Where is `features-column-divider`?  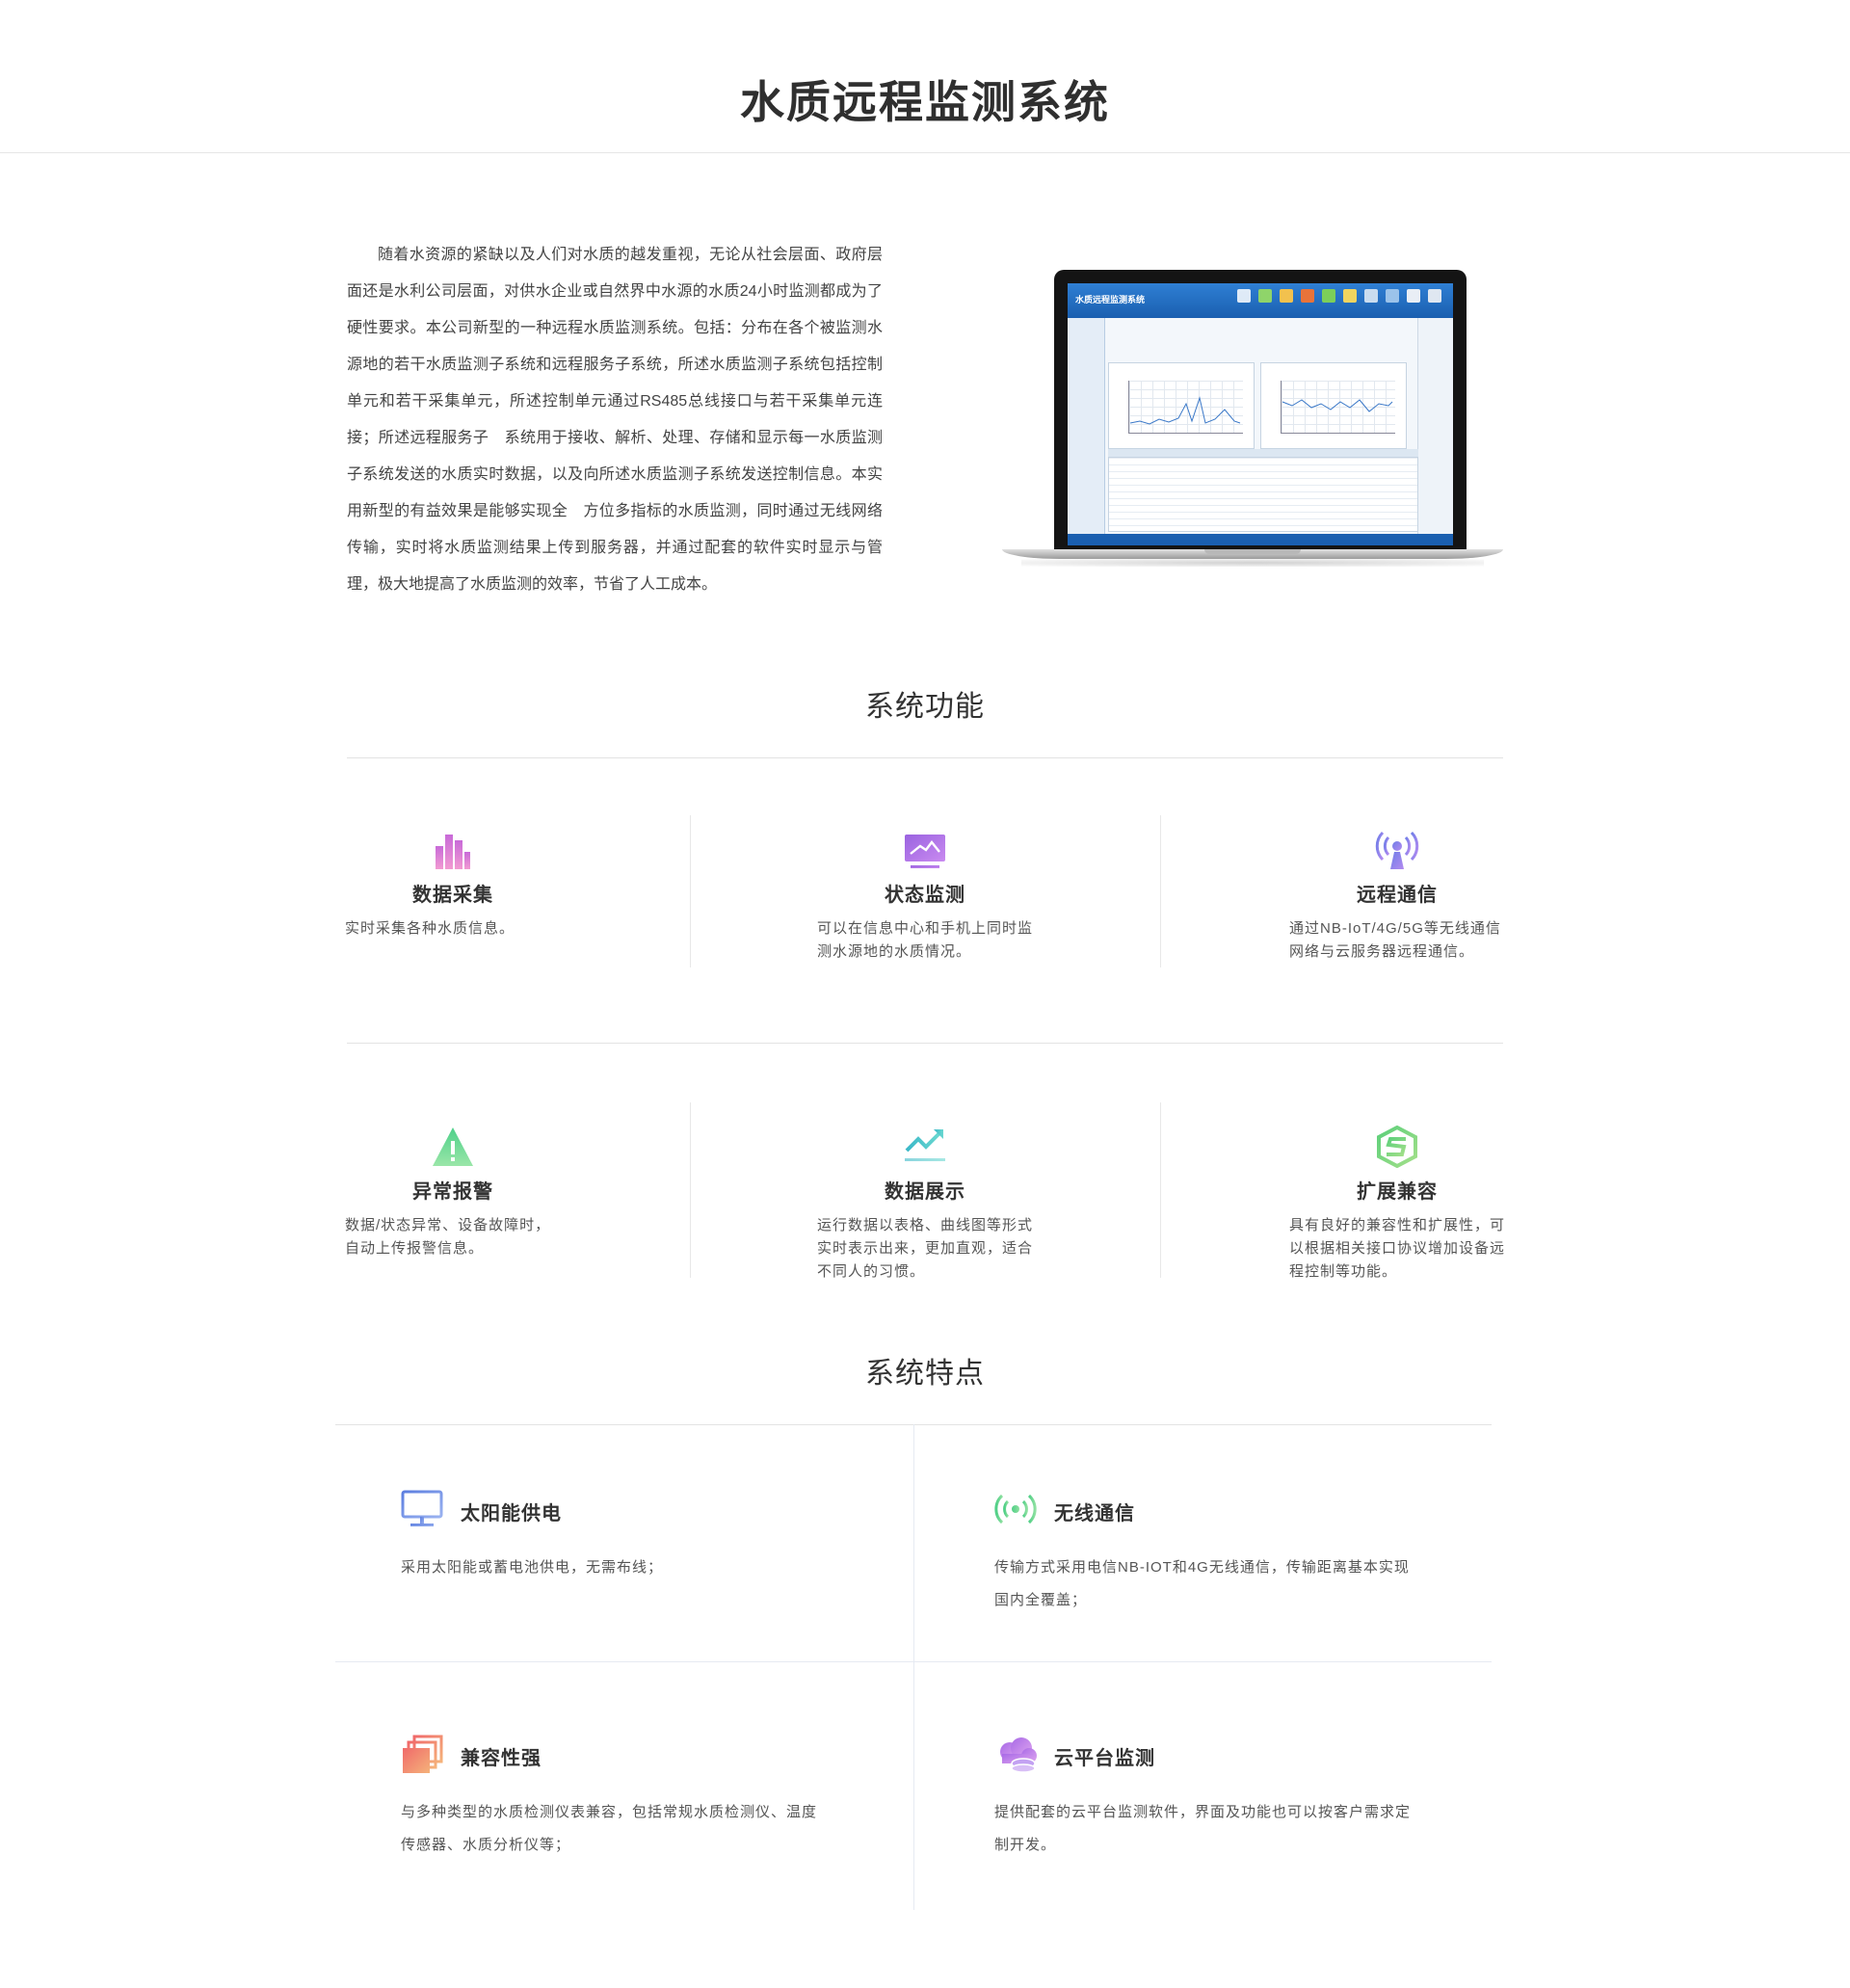 features-column-divider is located at coordinates (913, 1667).